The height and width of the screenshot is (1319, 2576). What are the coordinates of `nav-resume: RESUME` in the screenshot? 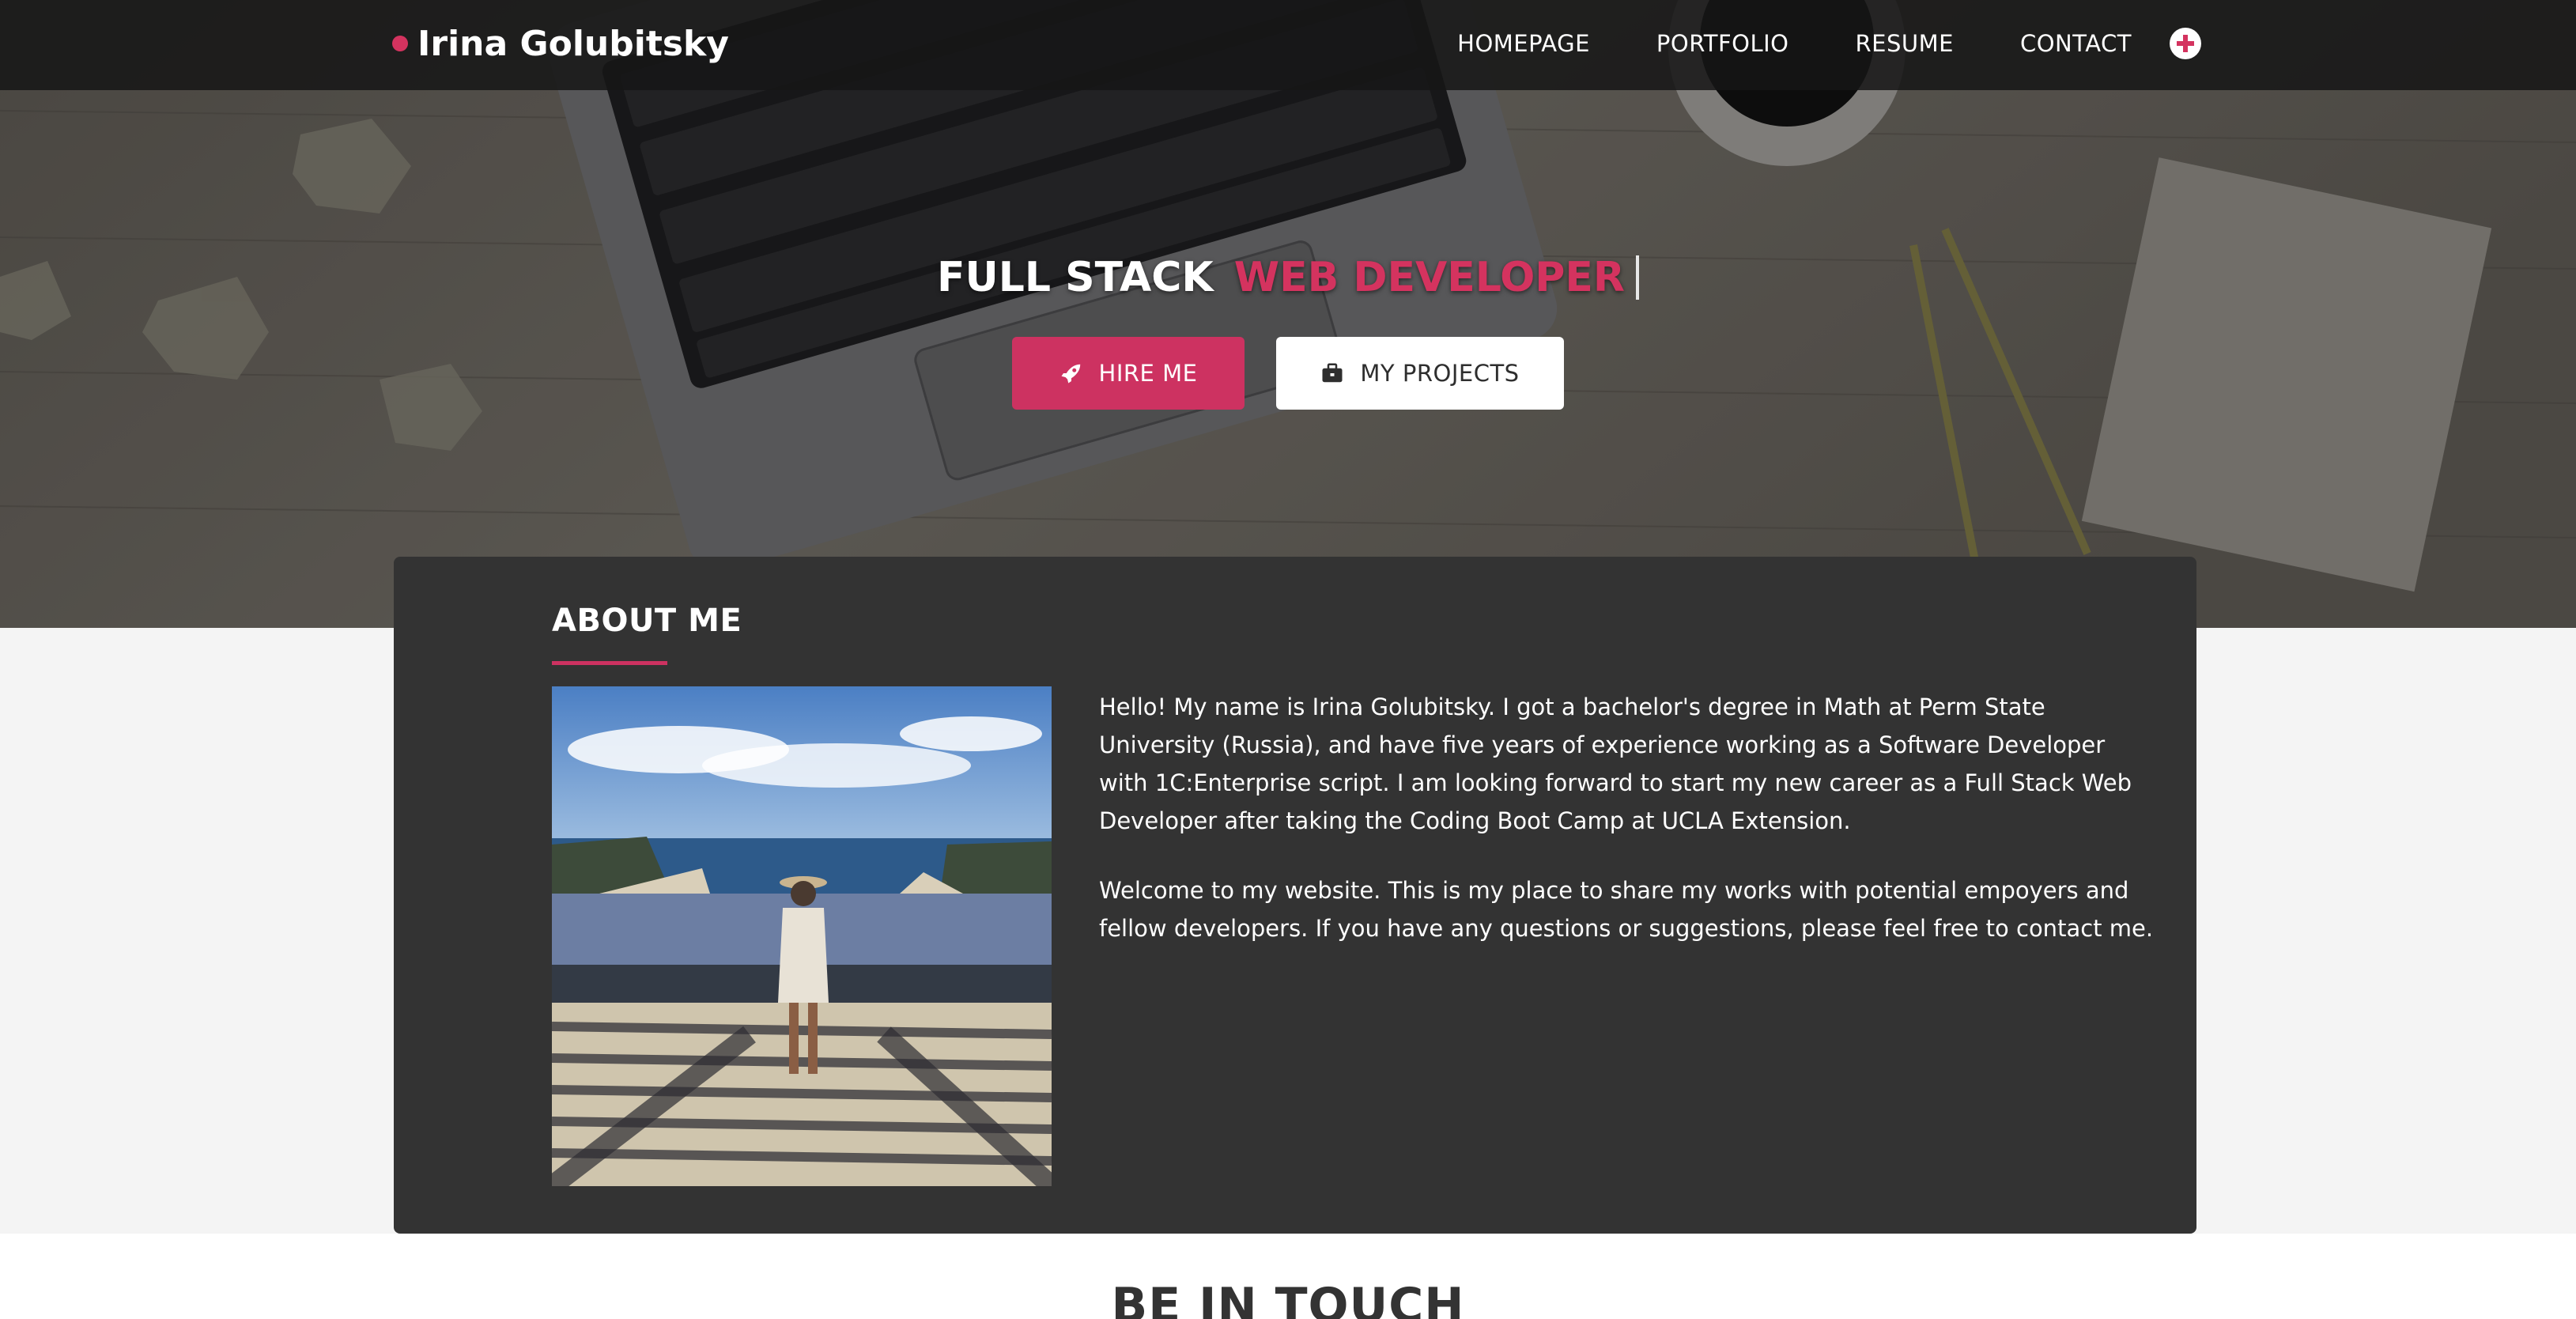 It's located at (1905, 43).